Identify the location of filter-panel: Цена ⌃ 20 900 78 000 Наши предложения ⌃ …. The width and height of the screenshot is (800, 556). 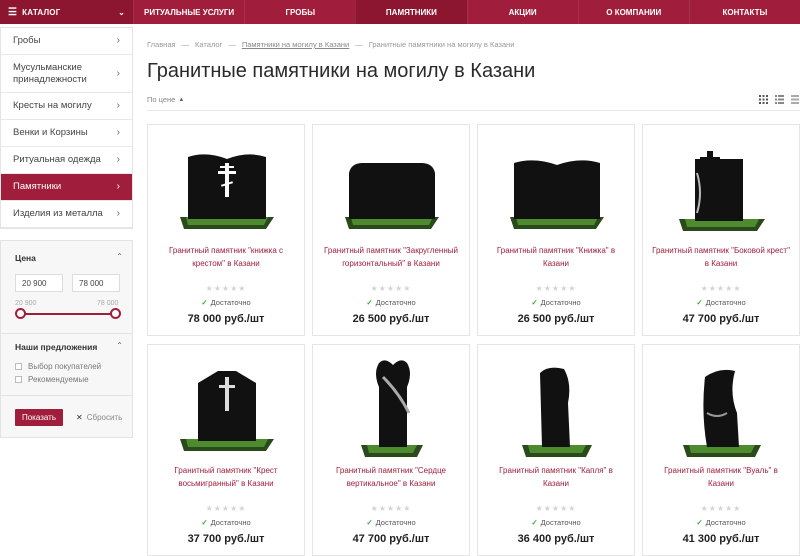
(66, 339).